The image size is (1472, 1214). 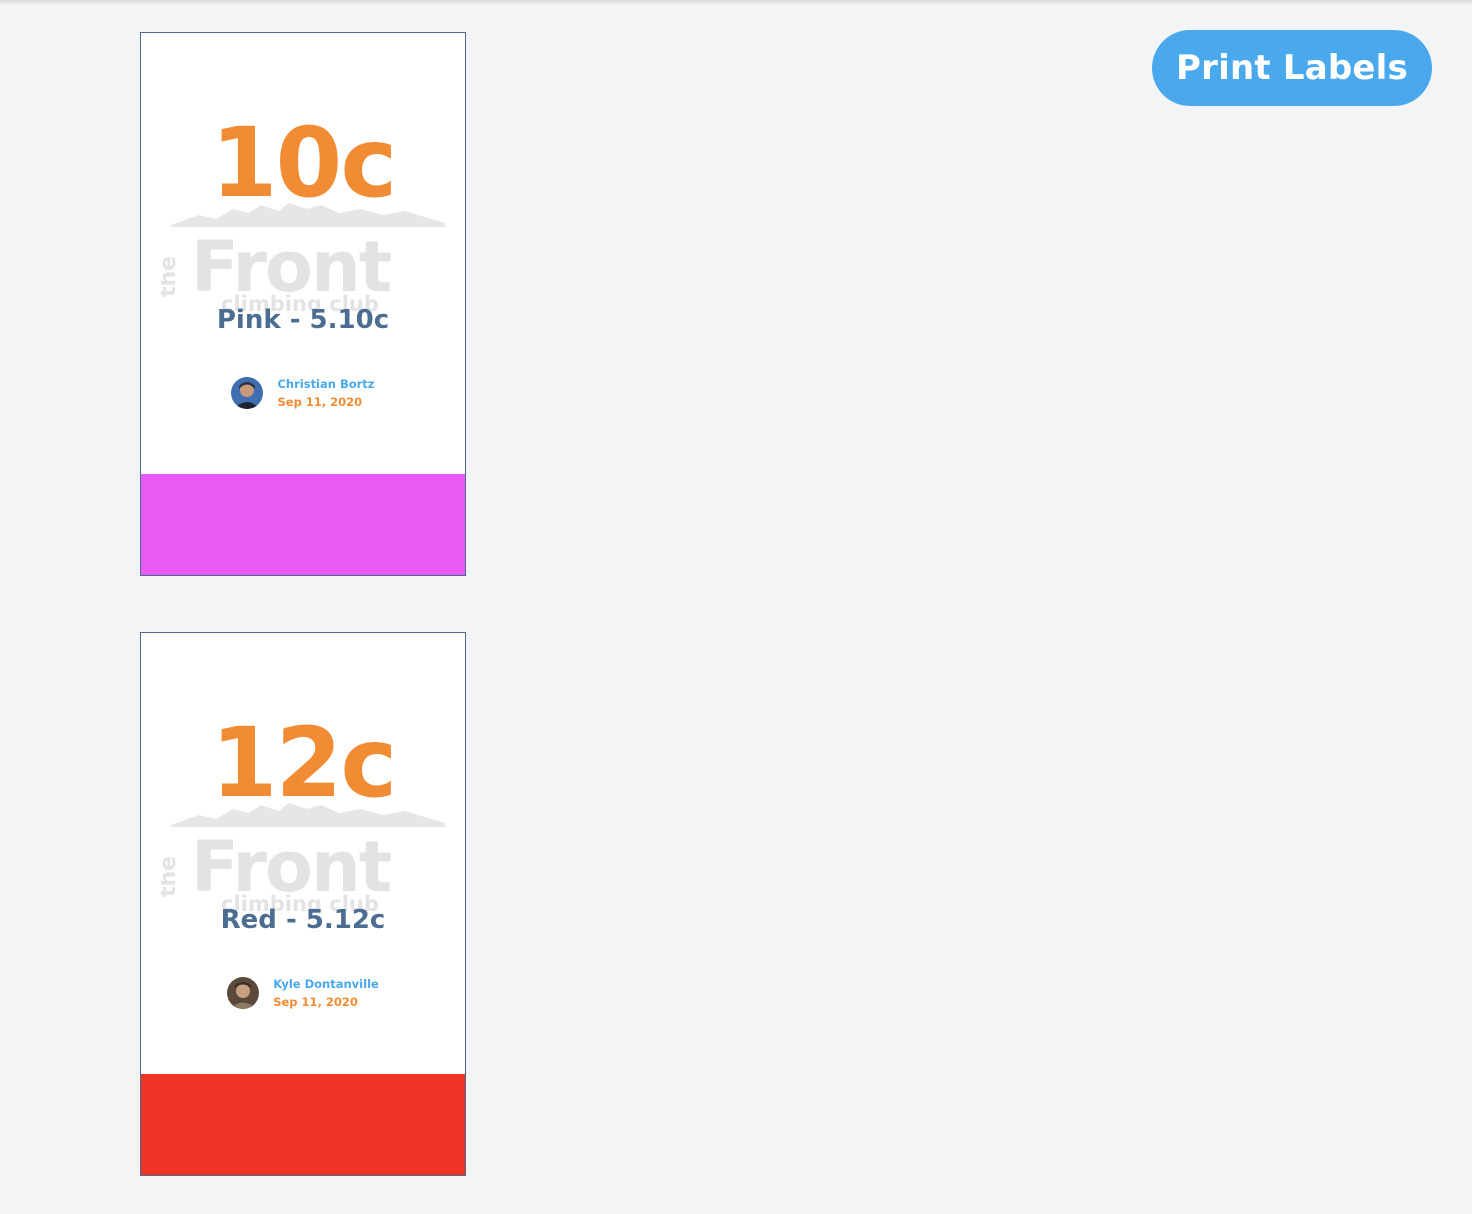 I want to click on setter-info: Christian Bortz Sep 11, 2020, so click(x=303, y=393).